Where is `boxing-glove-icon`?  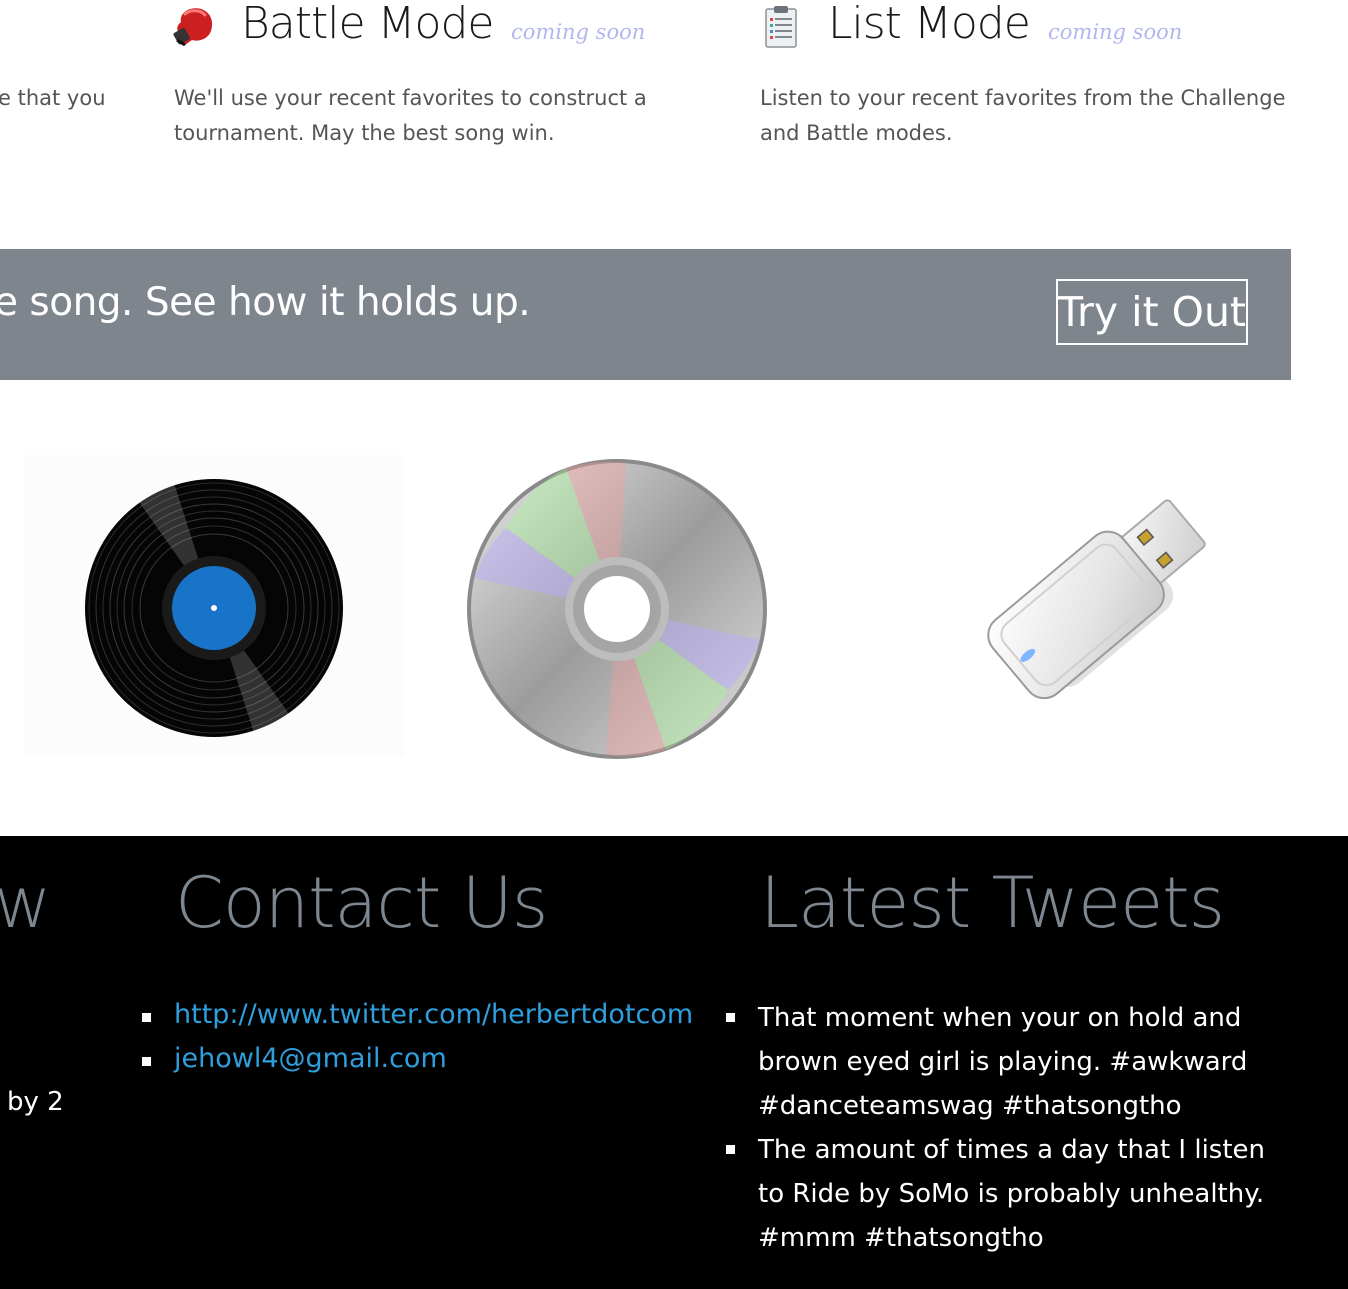
boxing-glove-icon is located at coordinates (193, 25).